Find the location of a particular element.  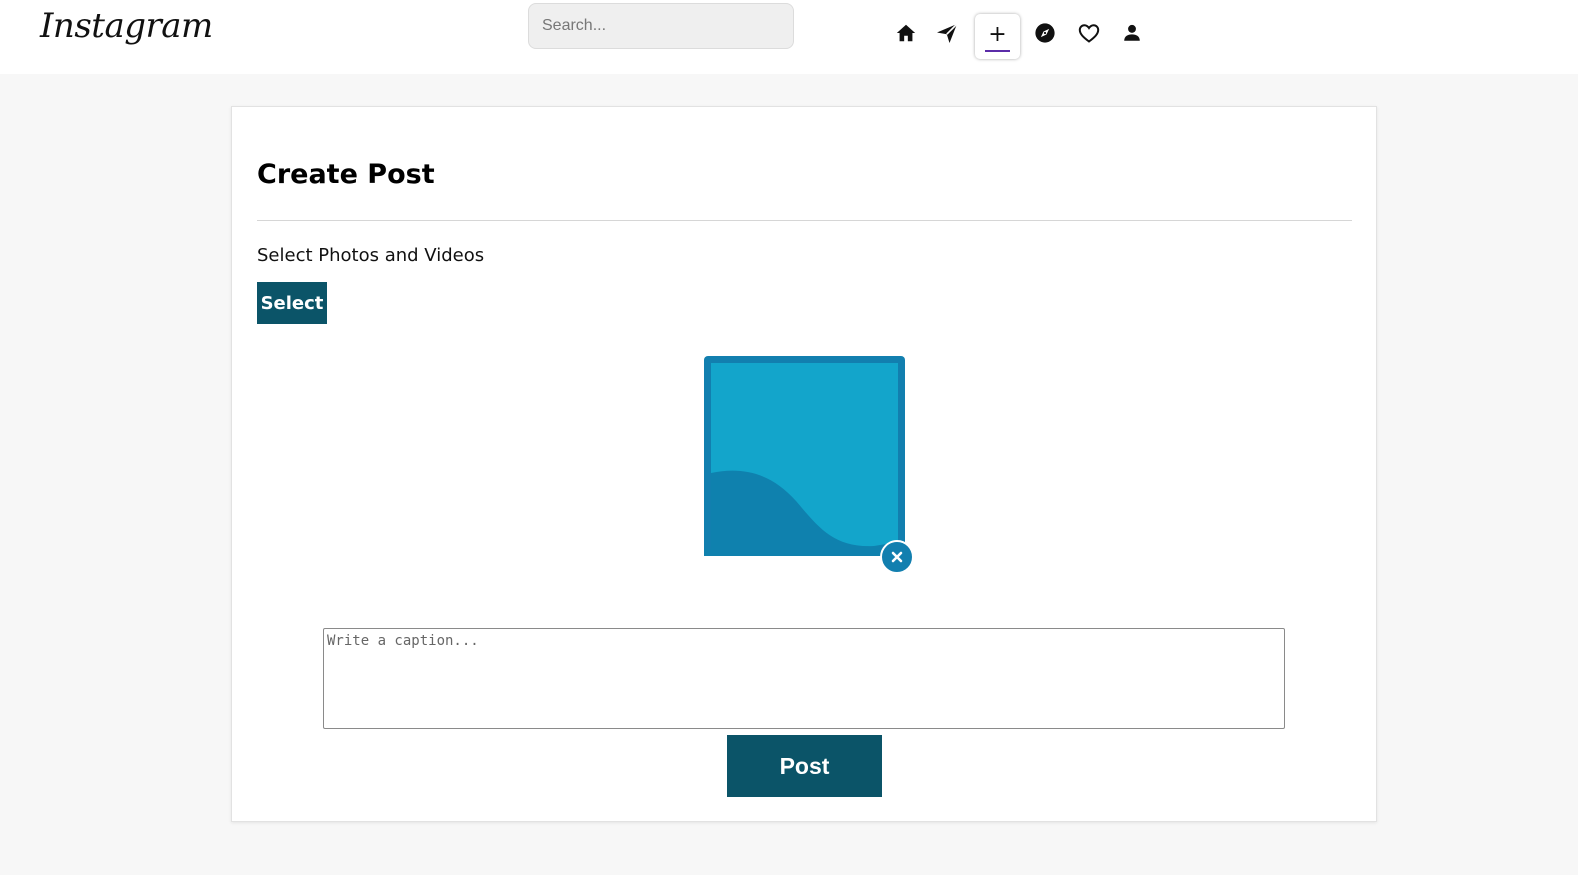

remove-image-button is located at coordinates (897, 557).